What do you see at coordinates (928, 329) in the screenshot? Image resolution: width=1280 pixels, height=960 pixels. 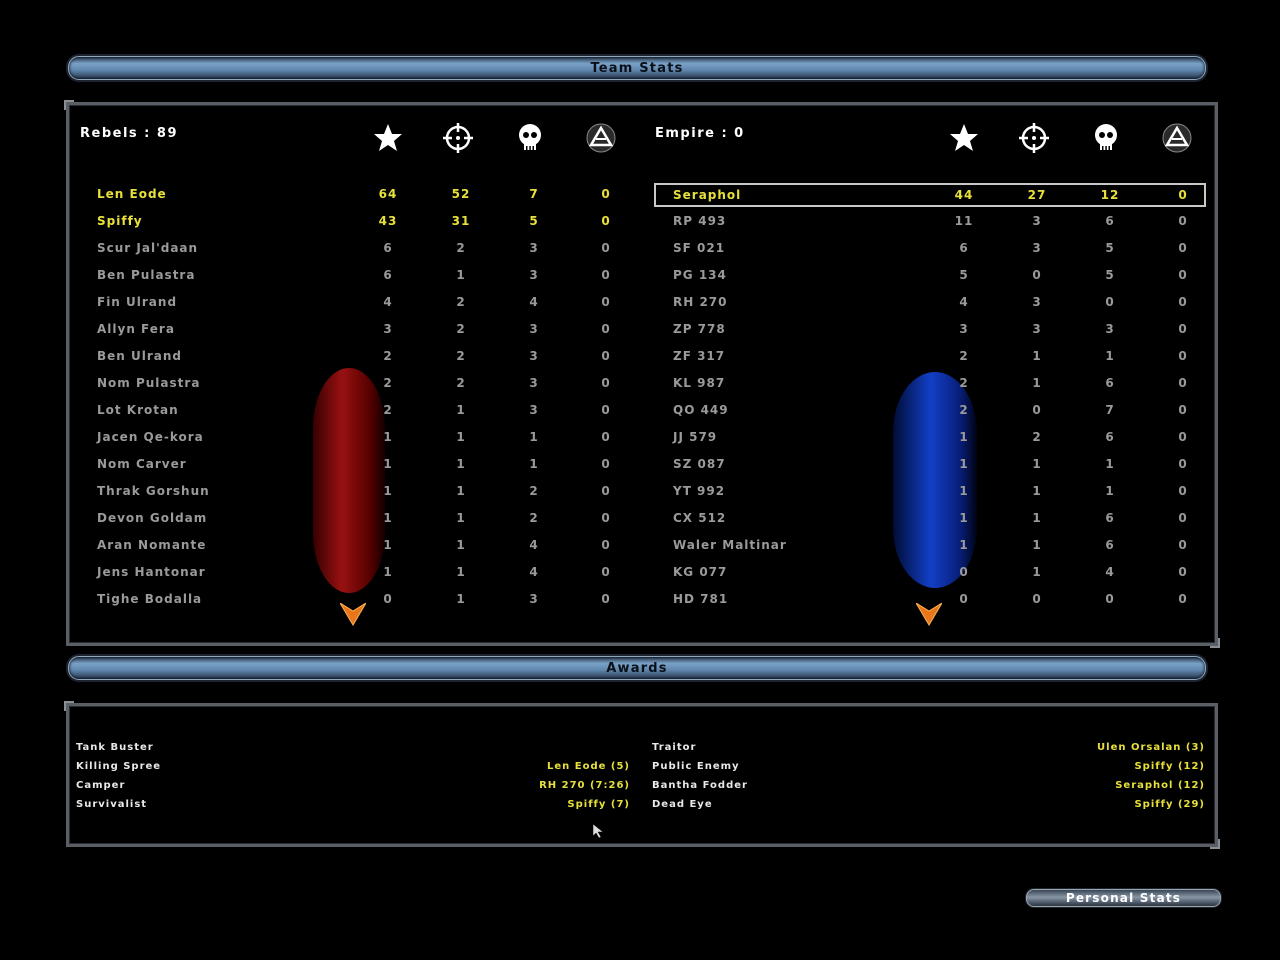 I see `player-row: ZP 778 3 3 3 0` at bounding box center [928, 329].